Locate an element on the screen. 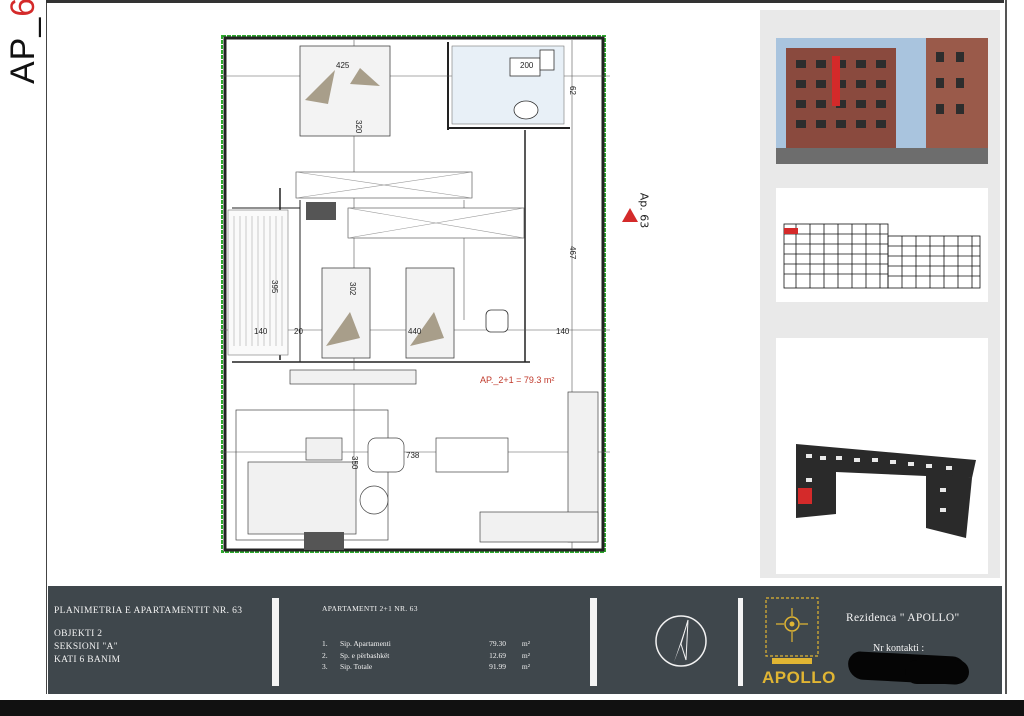 The width and height of the screenshot is (1024, 716). apartment-side-title: AP_63 is located at coordinates (24, 42).